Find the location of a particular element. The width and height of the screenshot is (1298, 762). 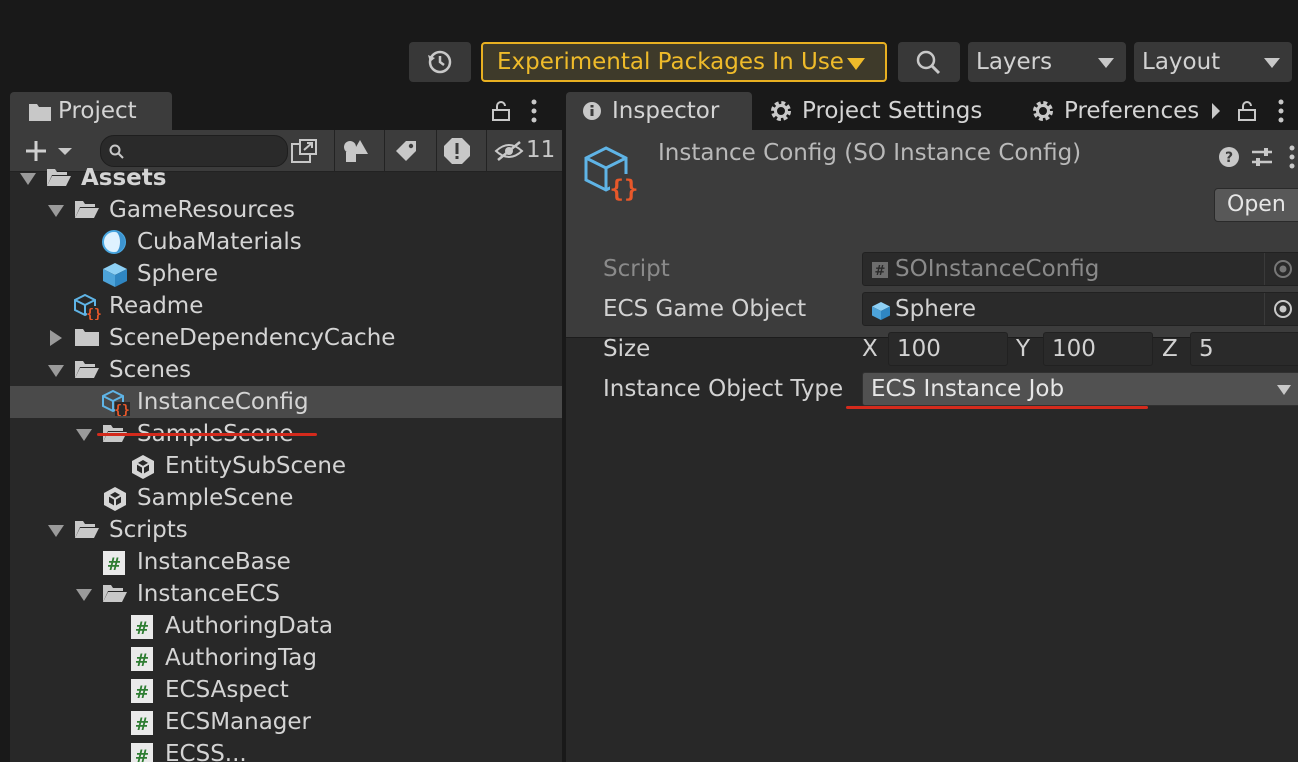

unity-scene-icon is located at coordinates (143, 466).